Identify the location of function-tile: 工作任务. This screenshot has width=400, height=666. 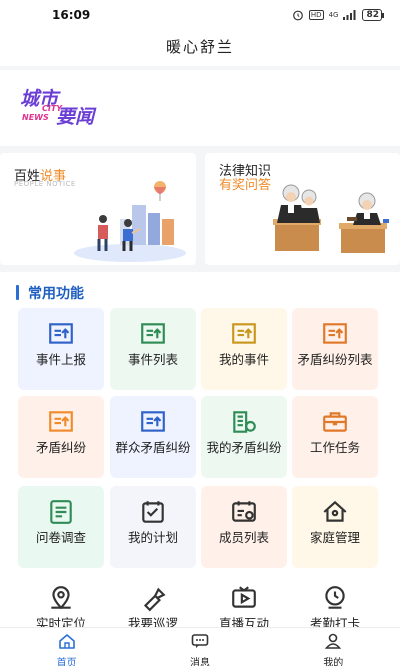
(335, 437).